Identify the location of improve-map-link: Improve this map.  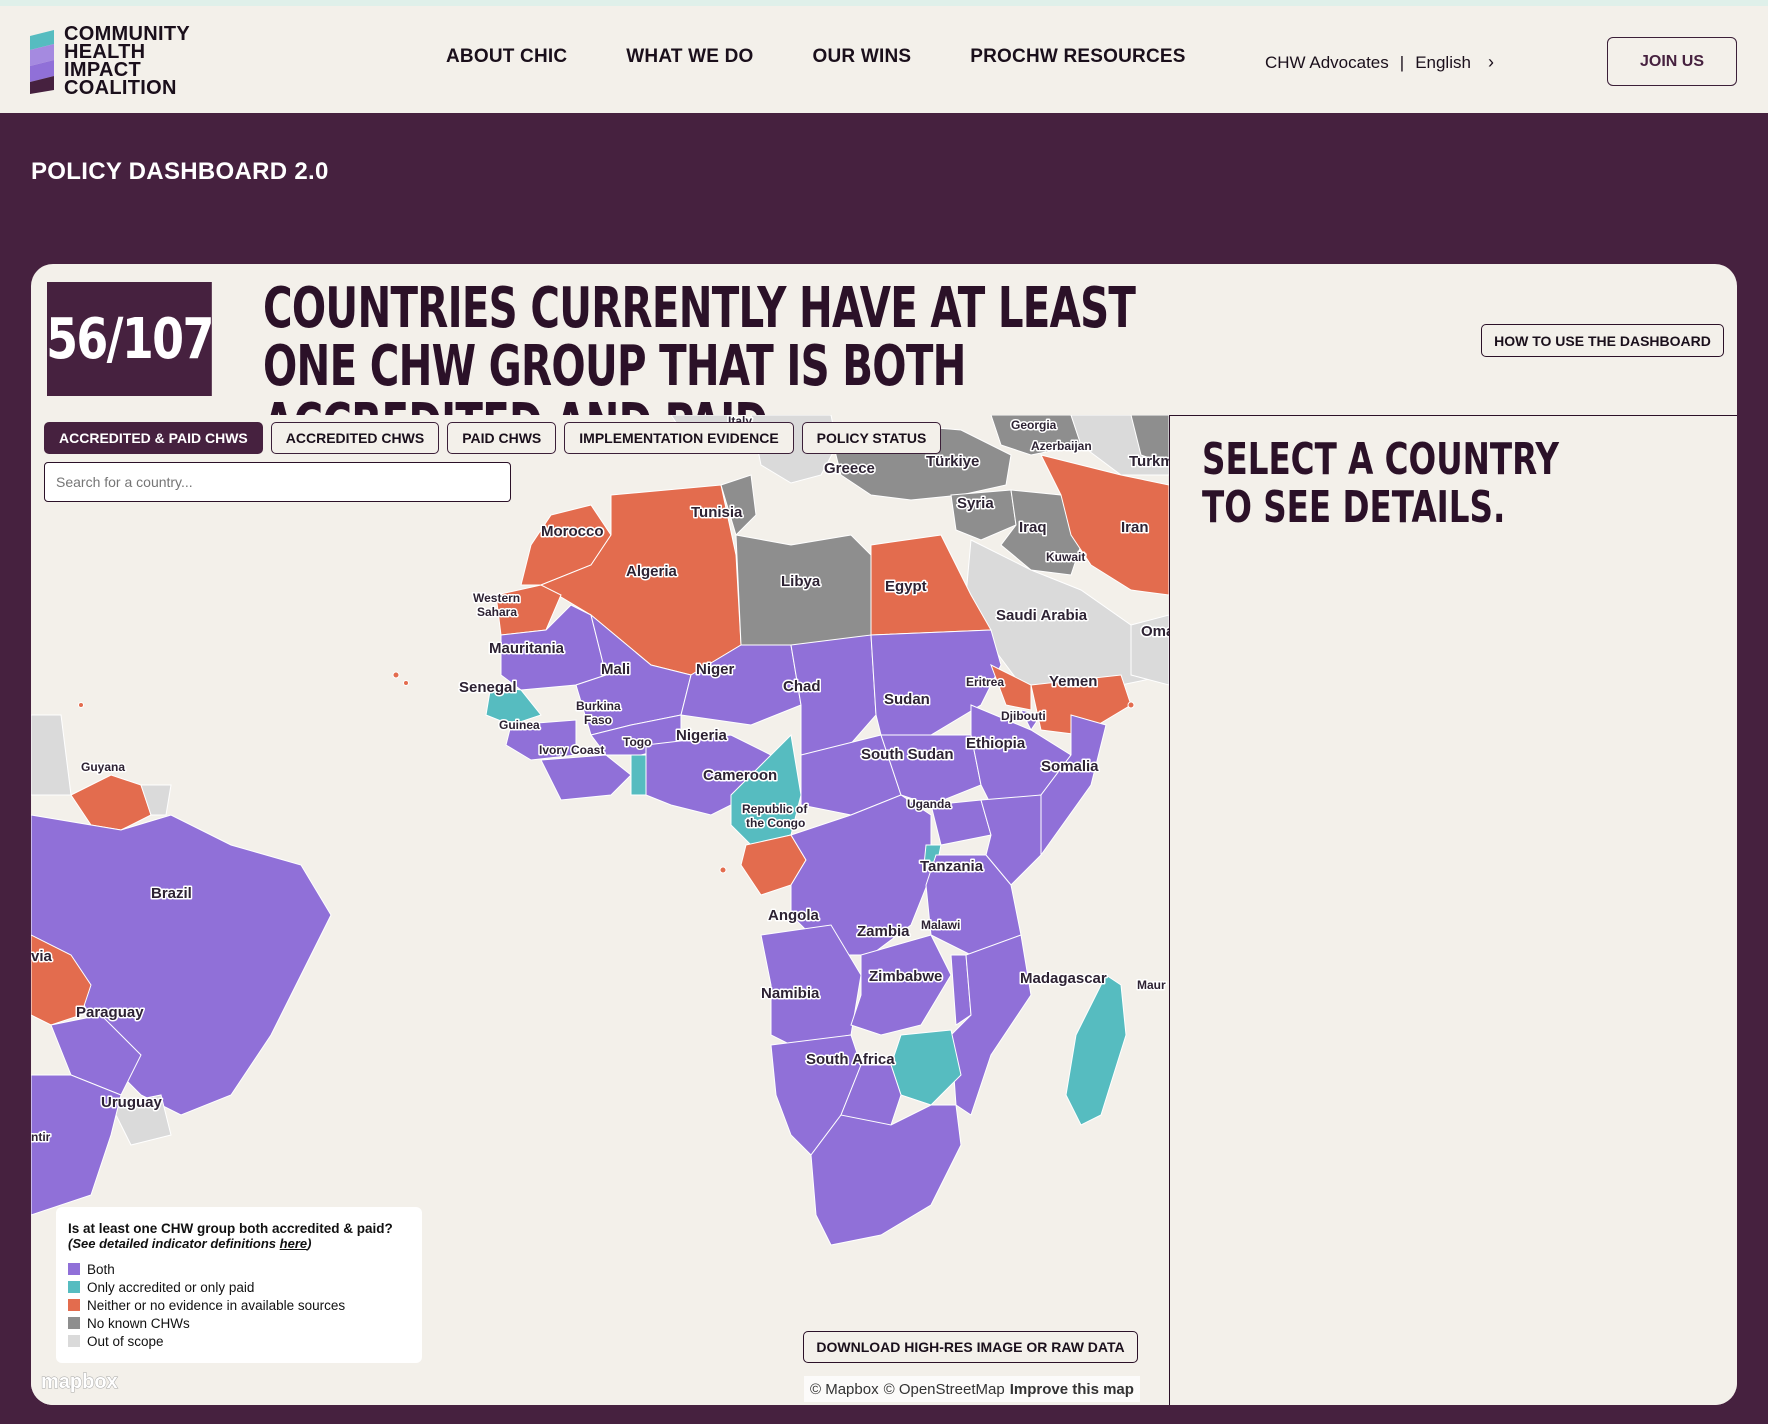
(1072, 1389).